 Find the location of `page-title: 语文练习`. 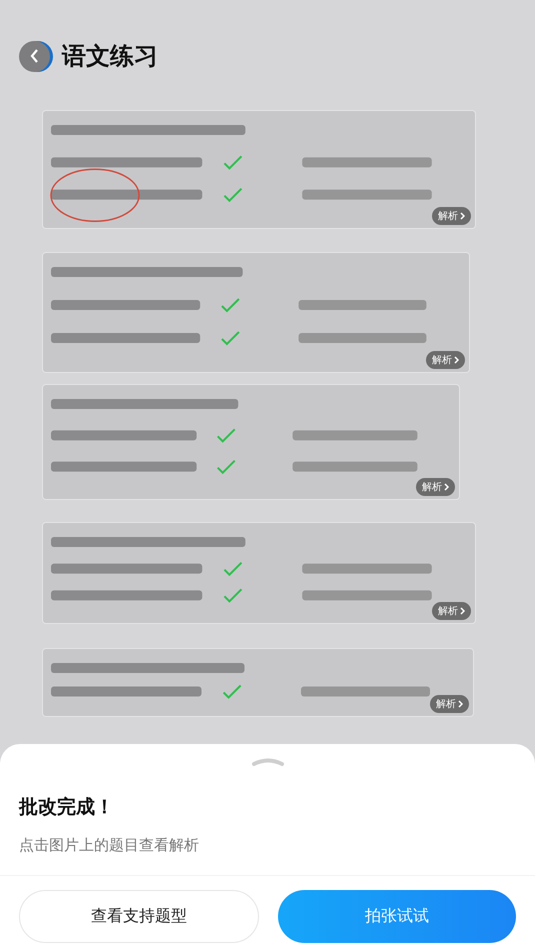

page-title: 语文练习 is located at coordinates (110, 56).